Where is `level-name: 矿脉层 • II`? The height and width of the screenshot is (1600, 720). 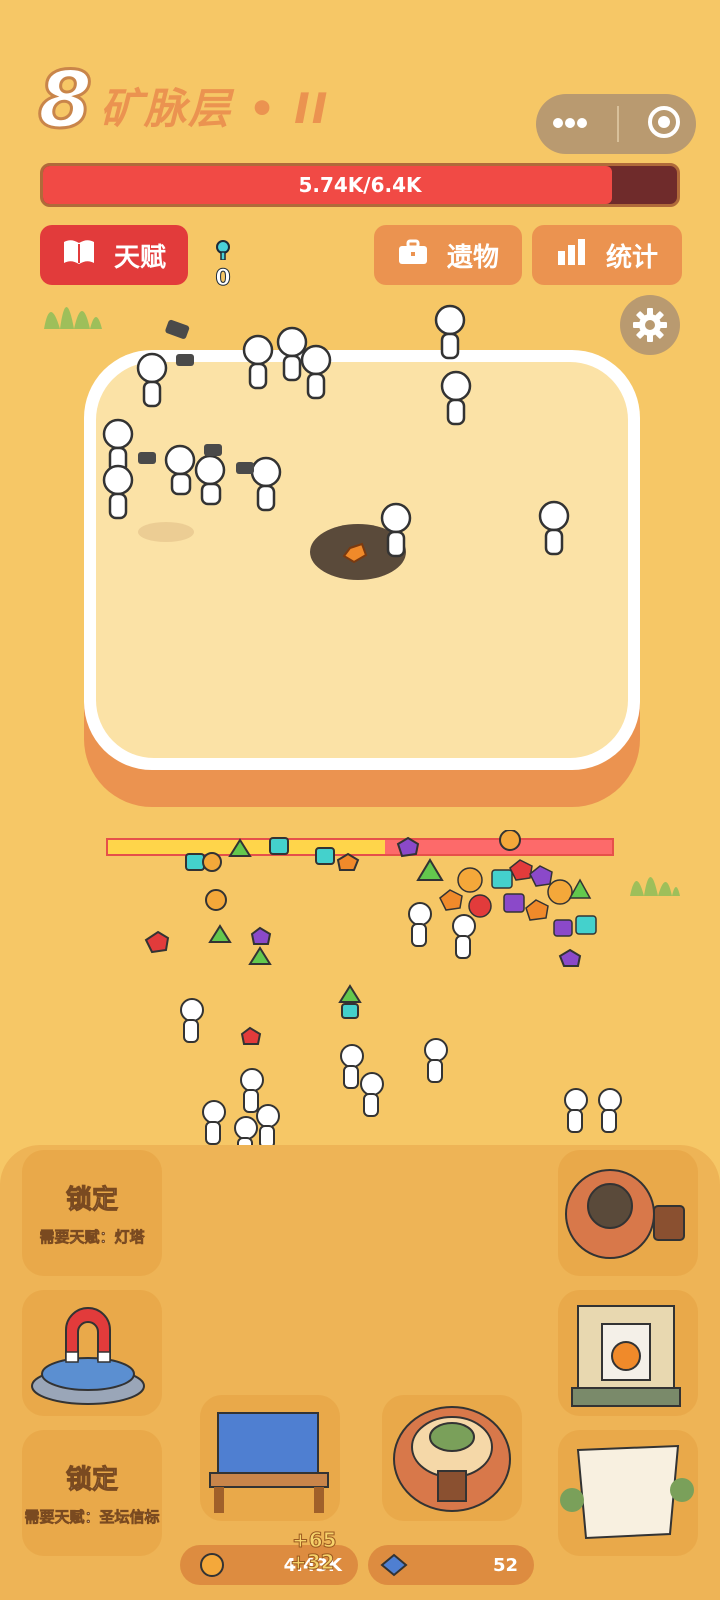
level-name: 矿脉层 • II is located at coordinates (215, 108).